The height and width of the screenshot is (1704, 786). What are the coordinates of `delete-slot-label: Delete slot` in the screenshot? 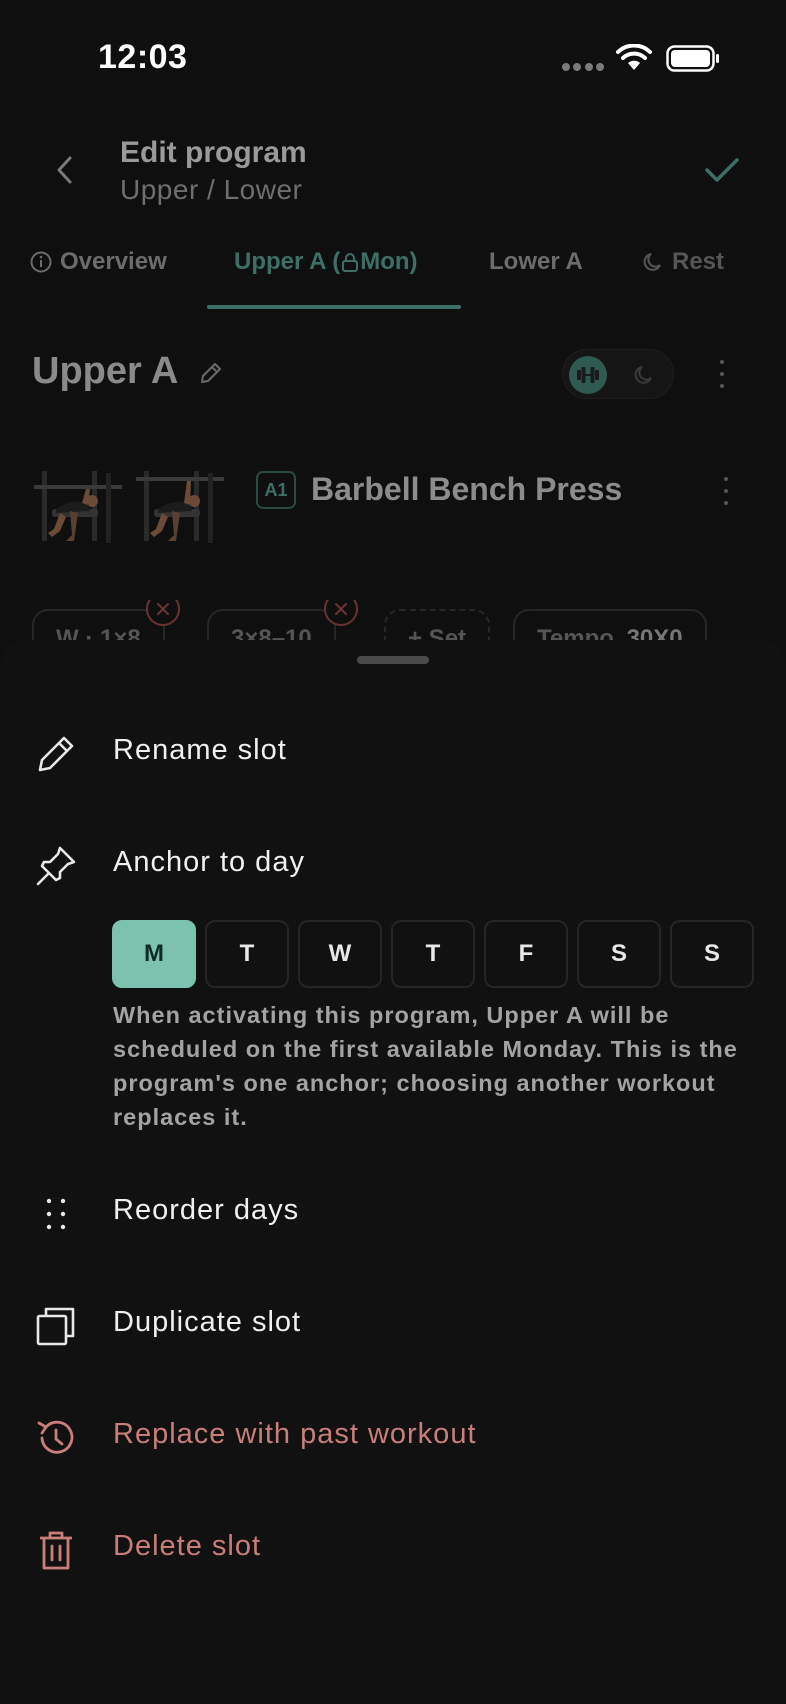 It's located at (187, 1546).